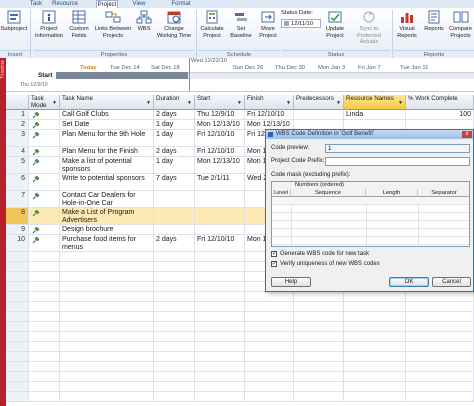 This screenshot has width=474, height=406. I want to click on task-name-cell: Write to potential sponsors, so click(107, 182).